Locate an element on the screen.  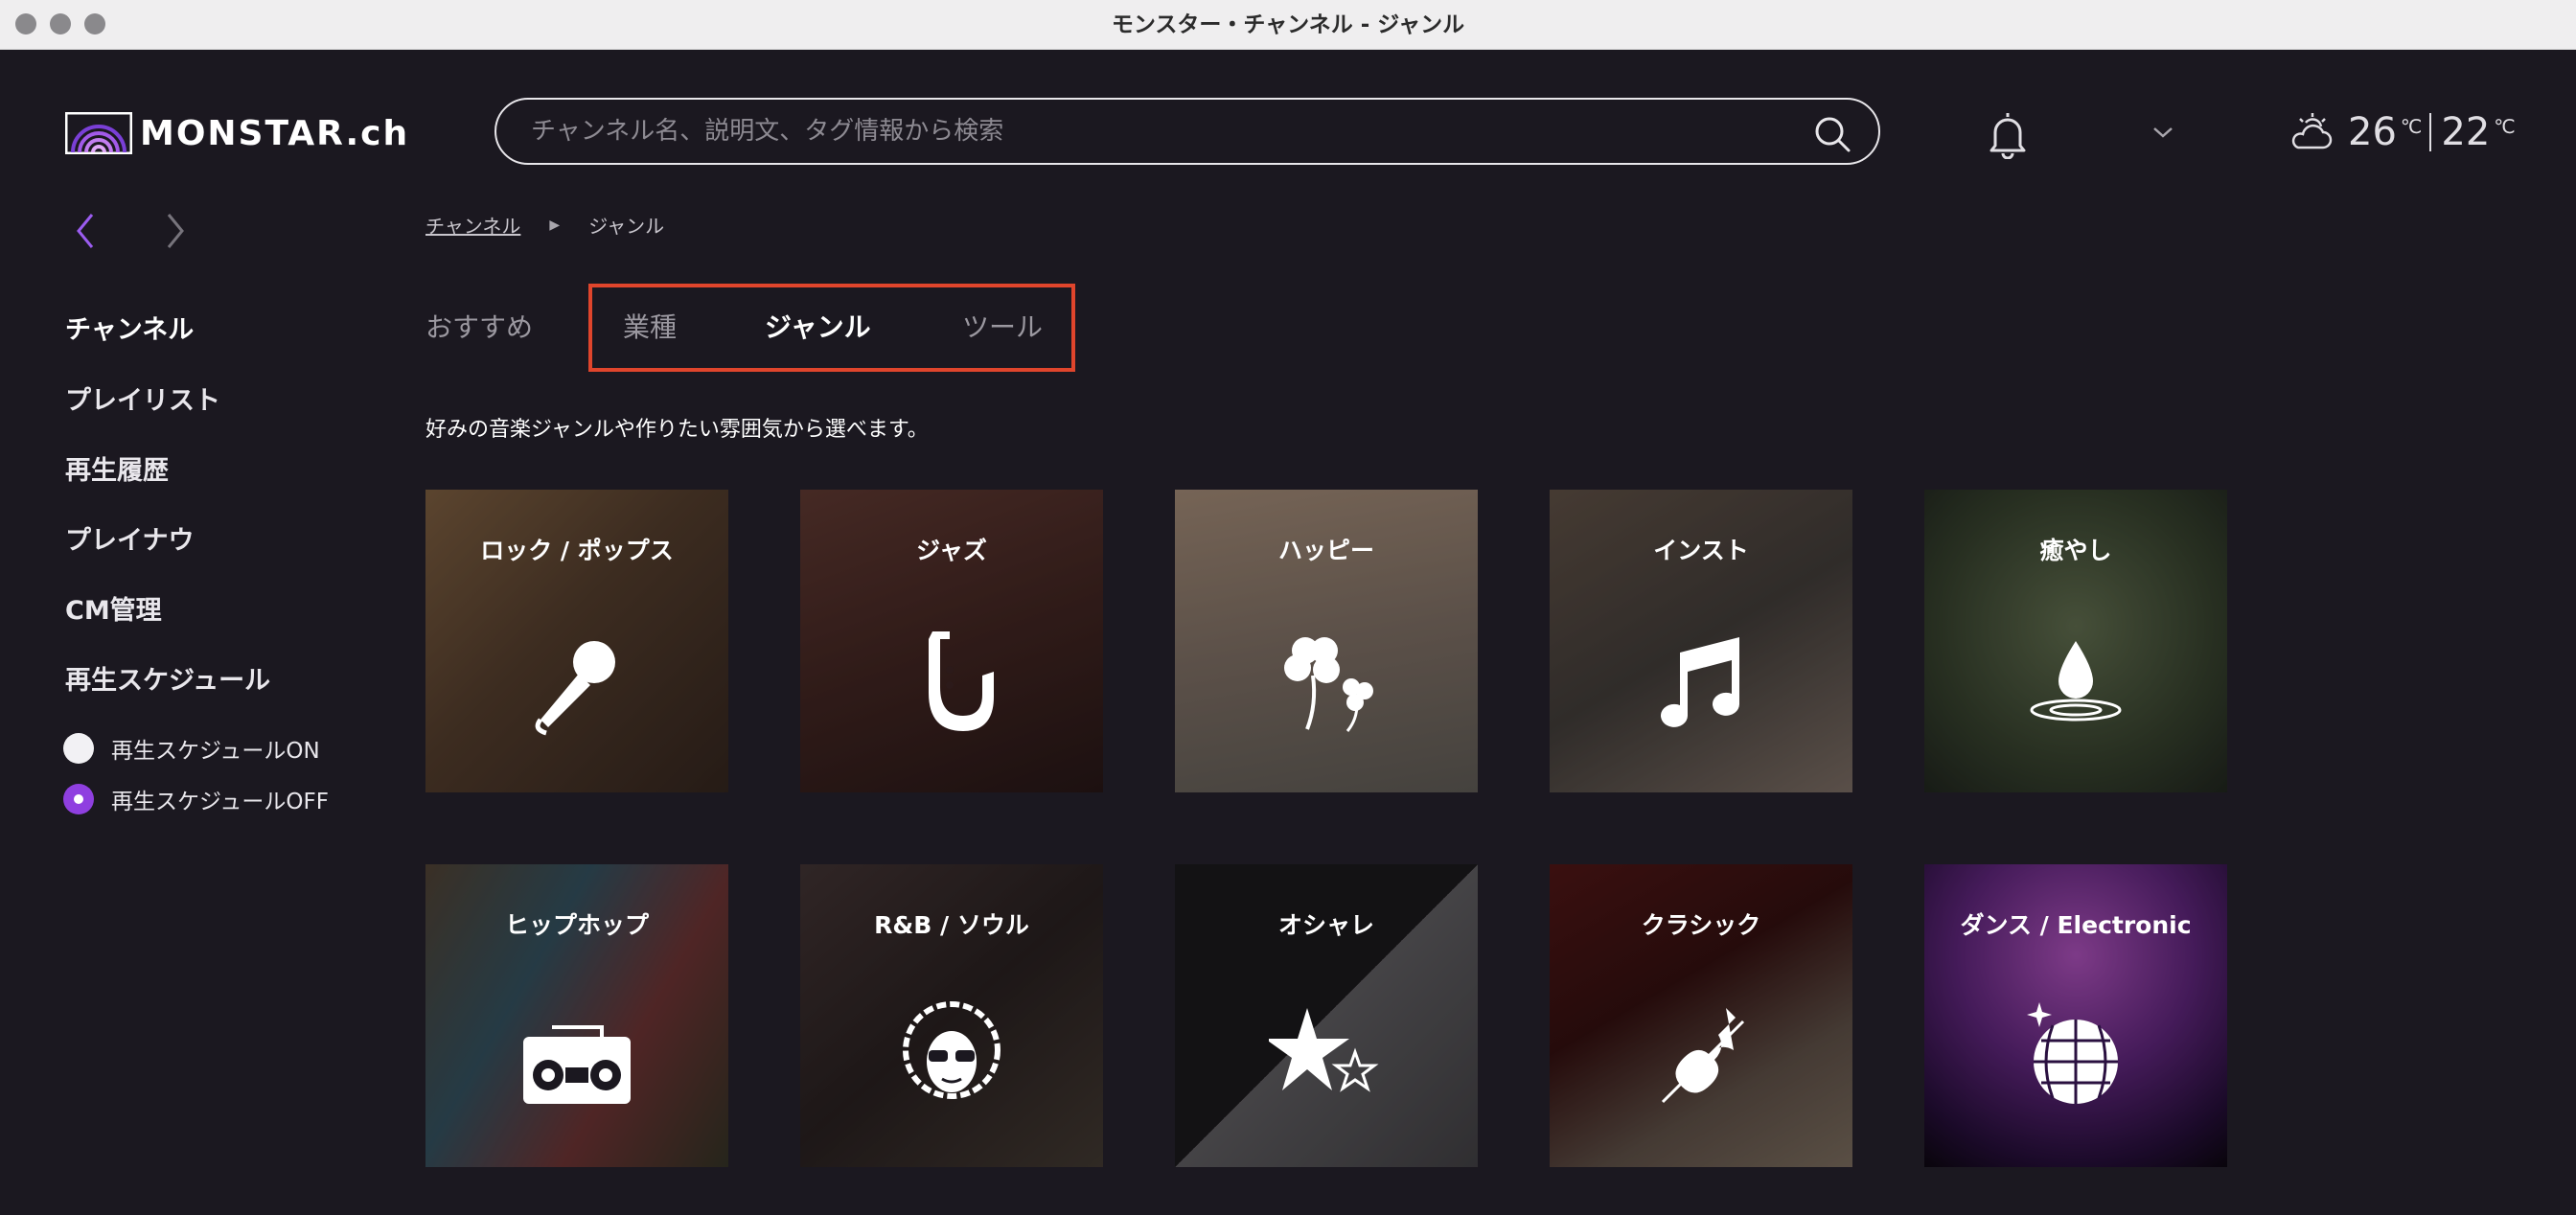
boombox-icon is located at coordinates (577, 1064).